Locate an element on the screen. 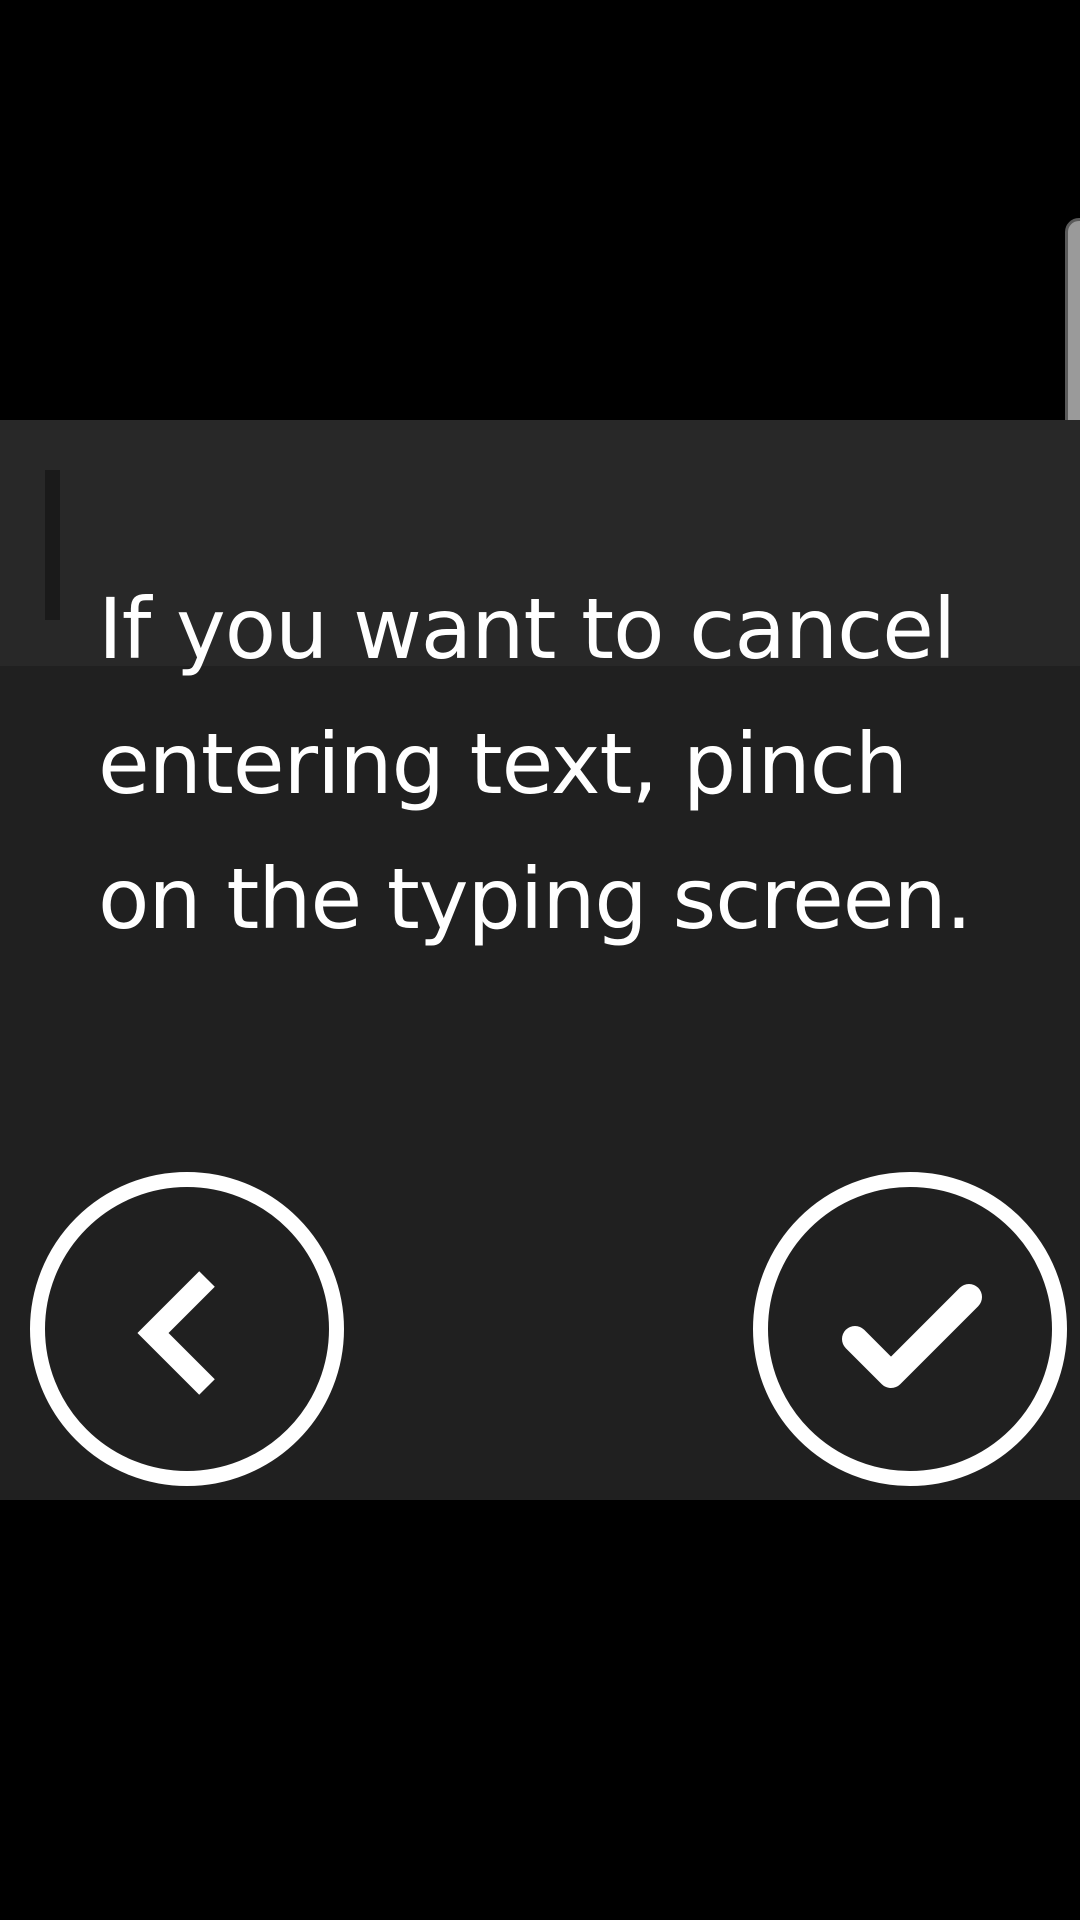 Image resolution: width=1080 pixels, height=1920 pixels. checkmark-icon is located at coordinates (912, 1336).